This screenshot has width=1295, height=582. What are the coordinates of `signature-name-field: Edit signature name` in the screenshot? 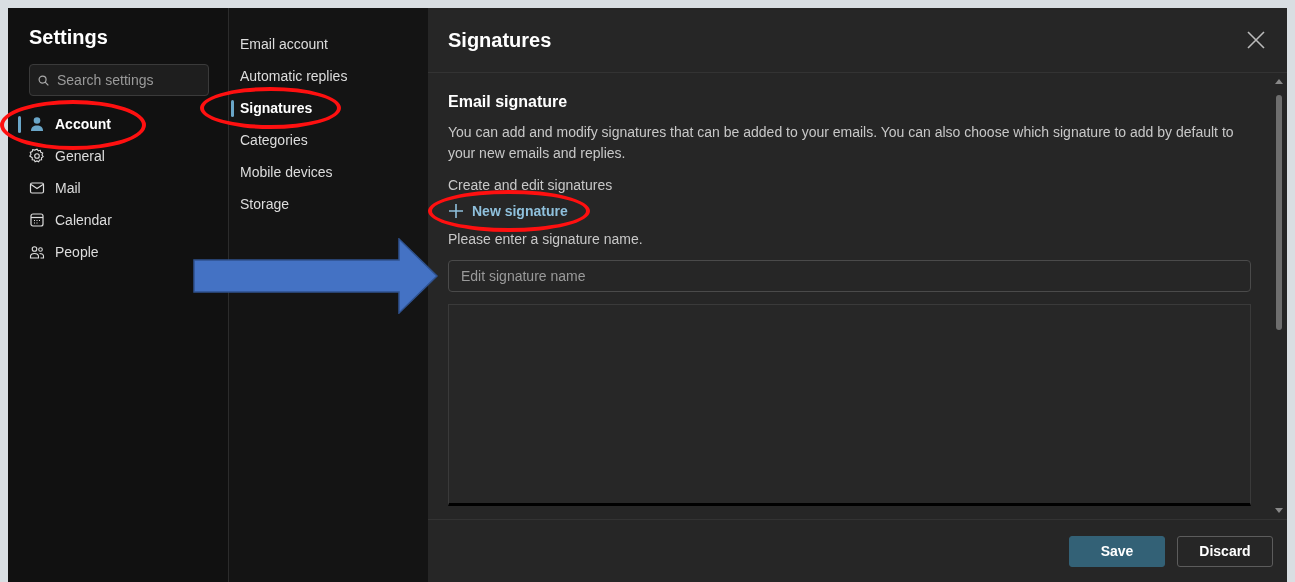 It's located at (849, 276).